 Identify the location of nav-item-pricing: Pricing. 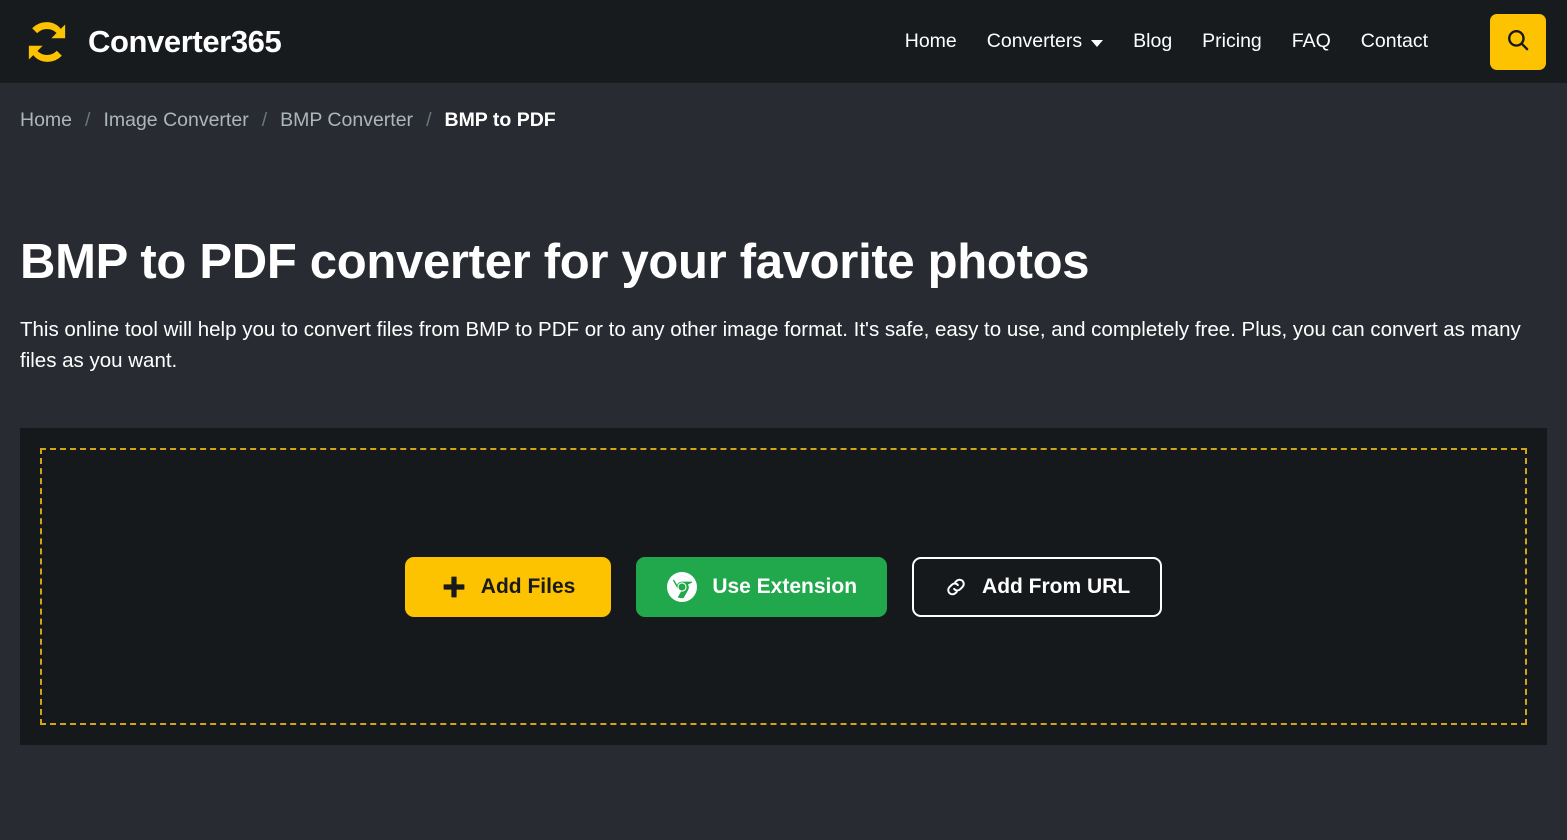
(1232, 41).